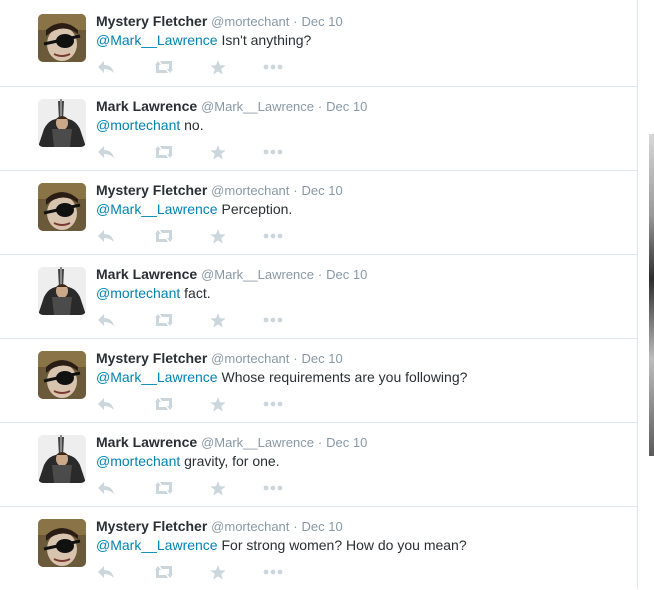 This screenshot has width=654, height=590. I want to click on tweet-text: @Mark__Lawrence Perception., so click(361, 209).